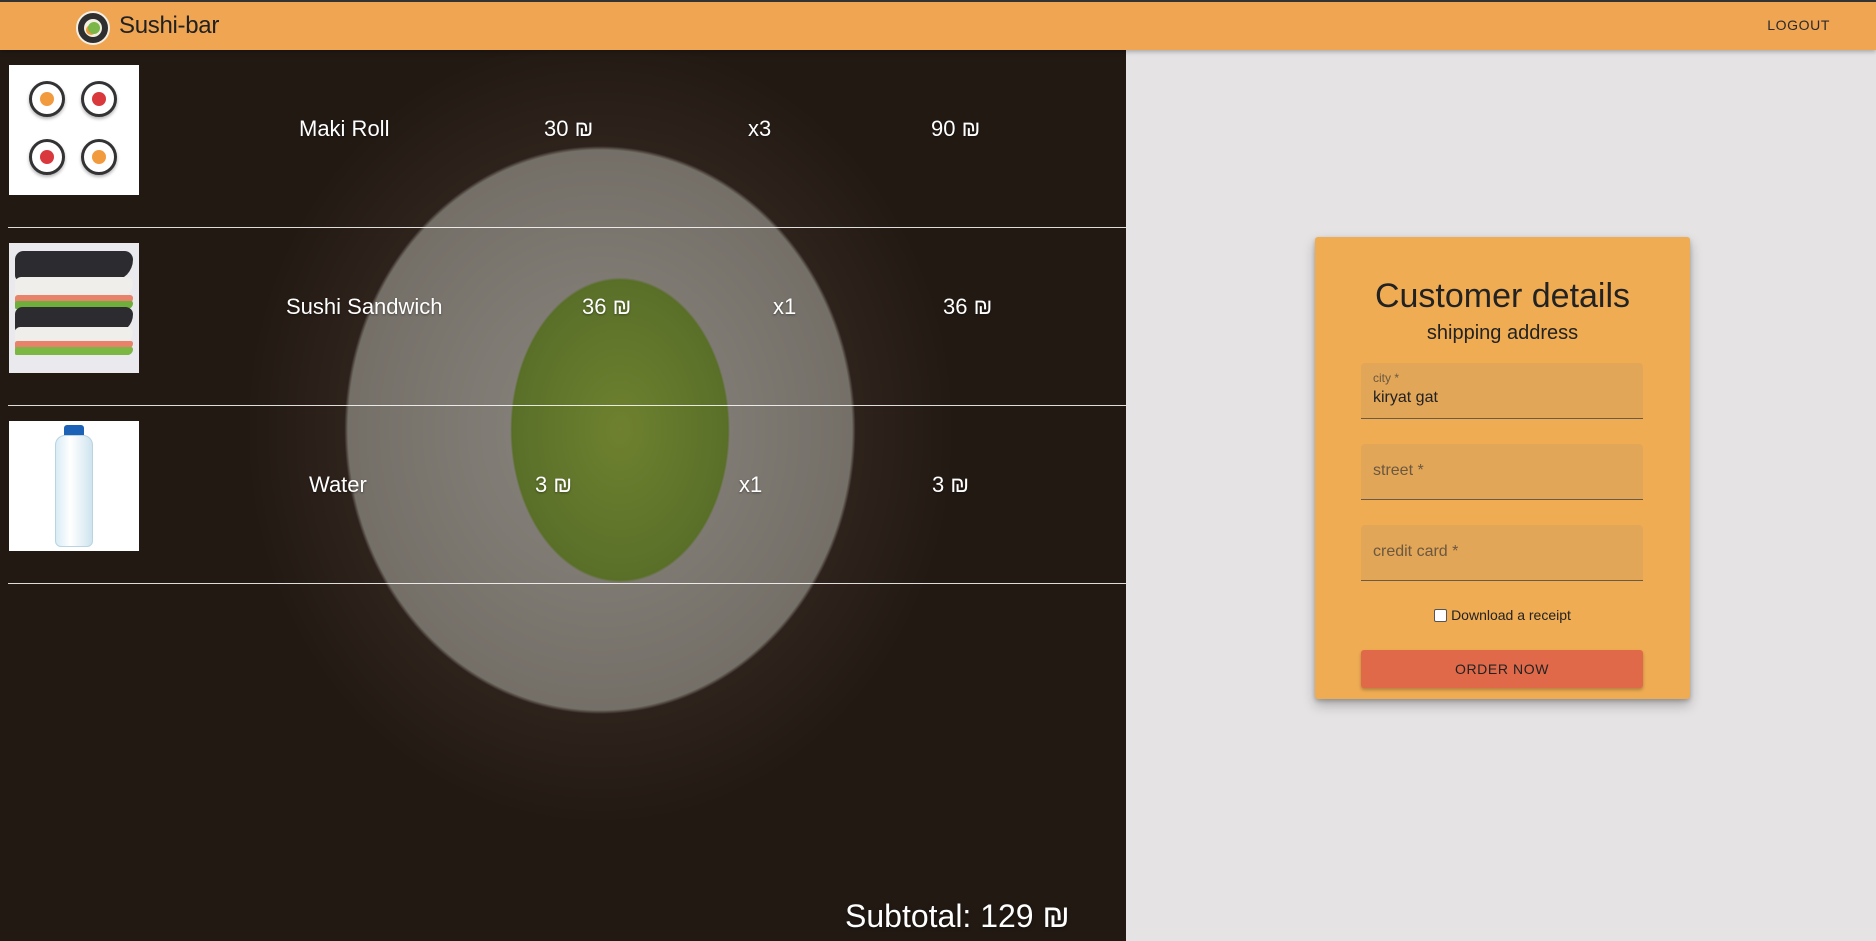 The image size is (1876, 941). Describe the element at coordinates (93, 28) in the screenshot. I see `sushi-logo-icon` at that location.